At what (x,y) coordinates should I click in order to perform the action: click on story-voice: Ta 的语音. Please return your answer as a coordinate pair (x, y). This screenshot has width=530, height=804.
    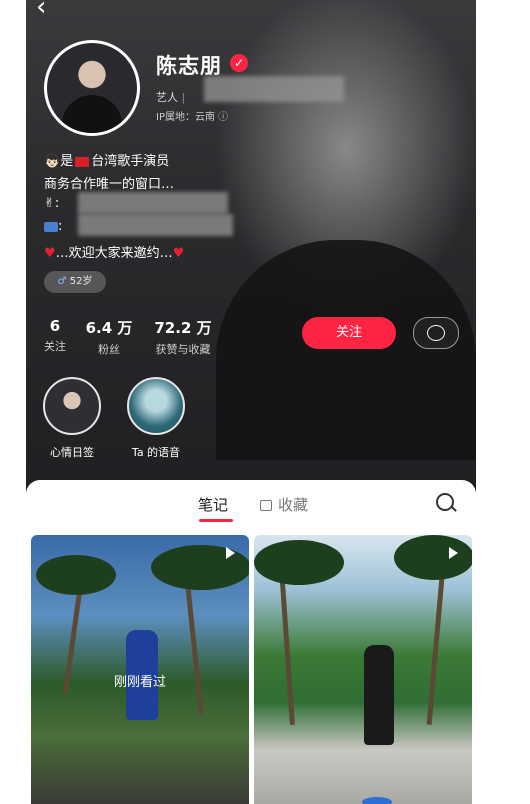
    Looking at the image, I should click on (156, 418).